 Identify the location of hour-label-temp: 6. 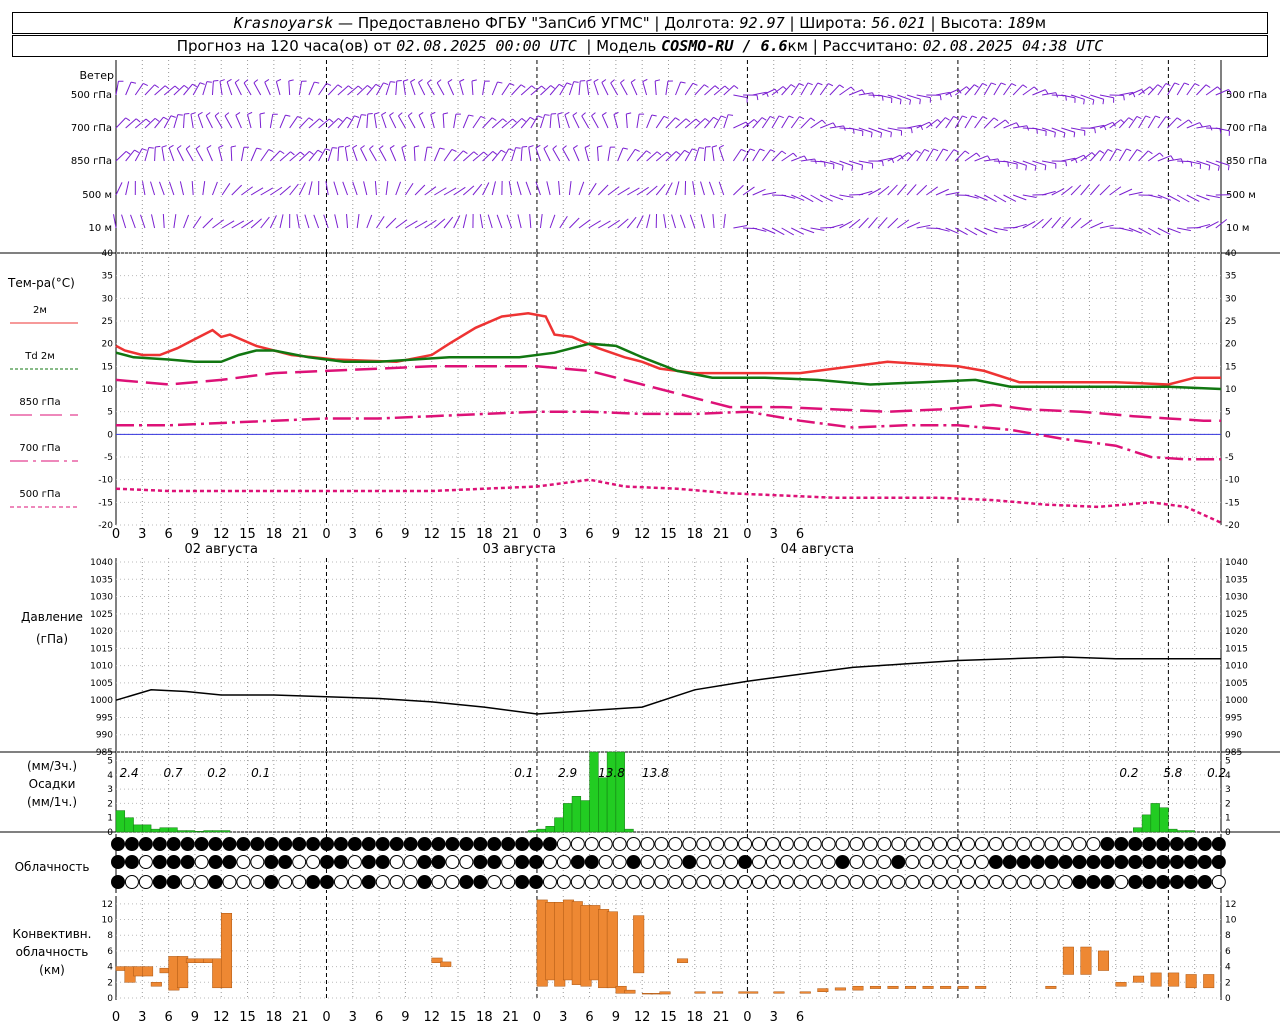
(800, 534).